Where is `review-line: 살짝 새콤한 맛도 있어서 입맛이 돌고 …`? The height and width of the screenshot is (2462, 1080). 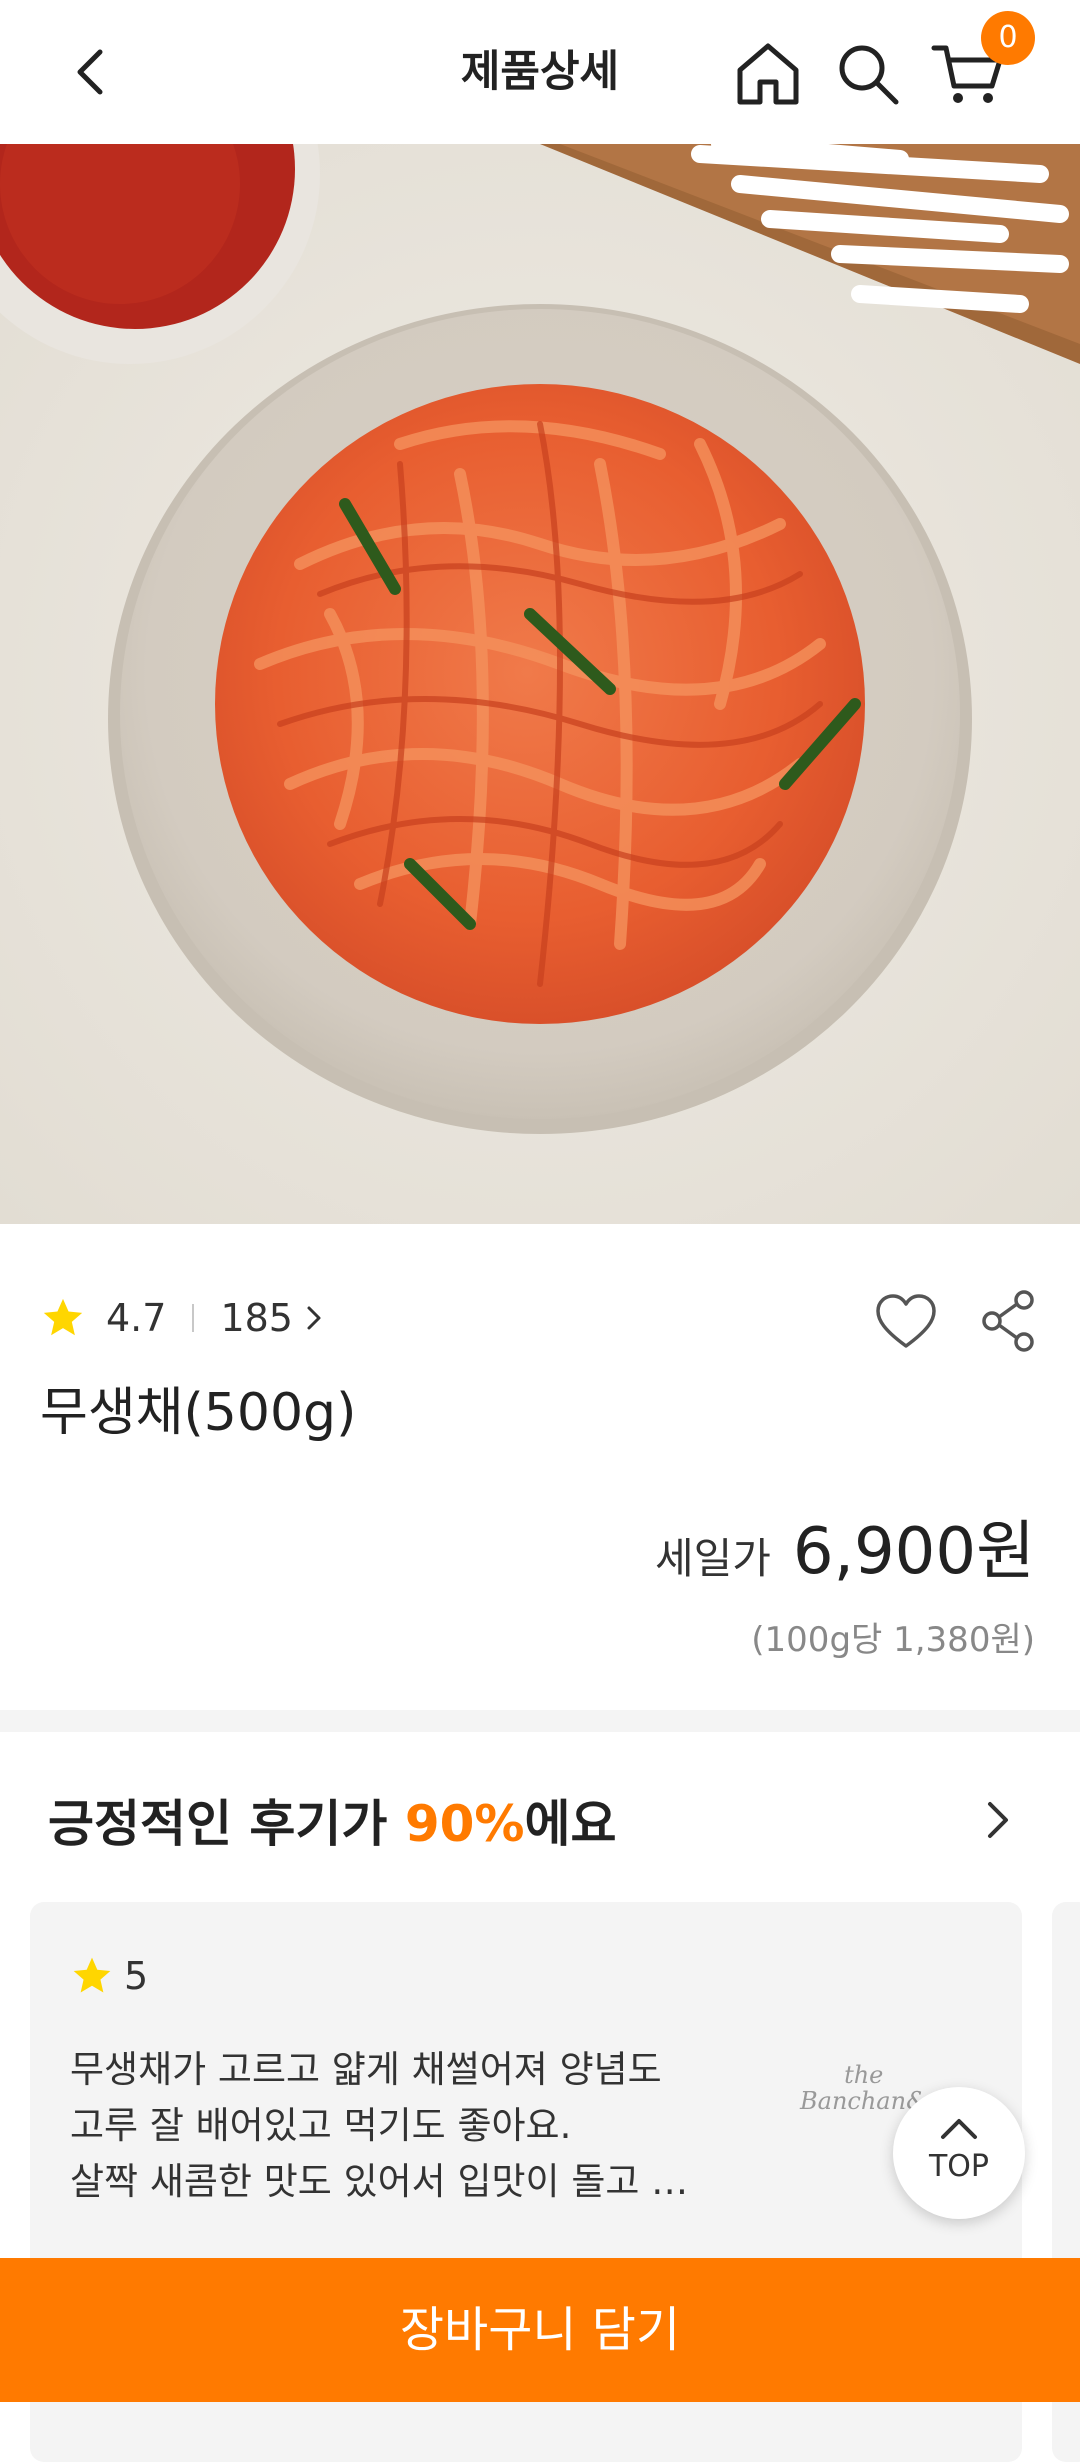
review-line: 살짝 새콤한 맛도 있어서 입맛이 돌고 … is located at coordinates (379, 2181).